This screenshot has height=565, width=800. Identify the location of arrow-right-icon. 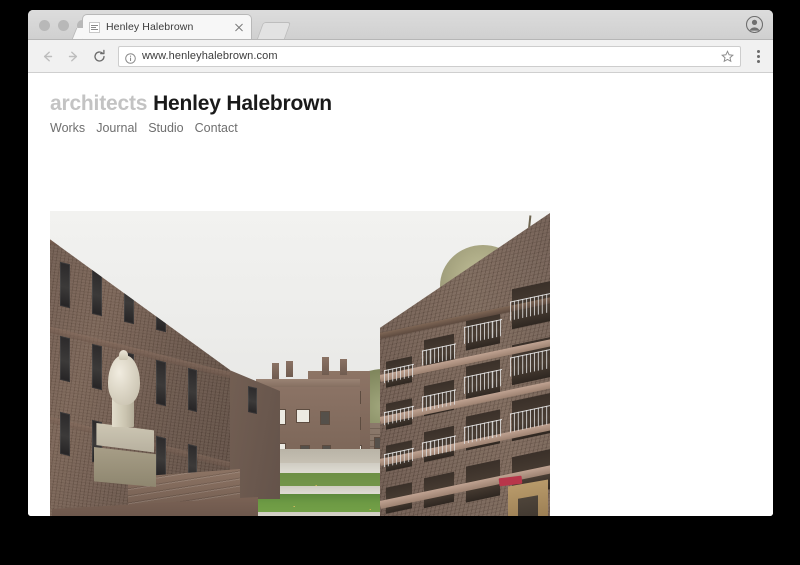
(72, 56).